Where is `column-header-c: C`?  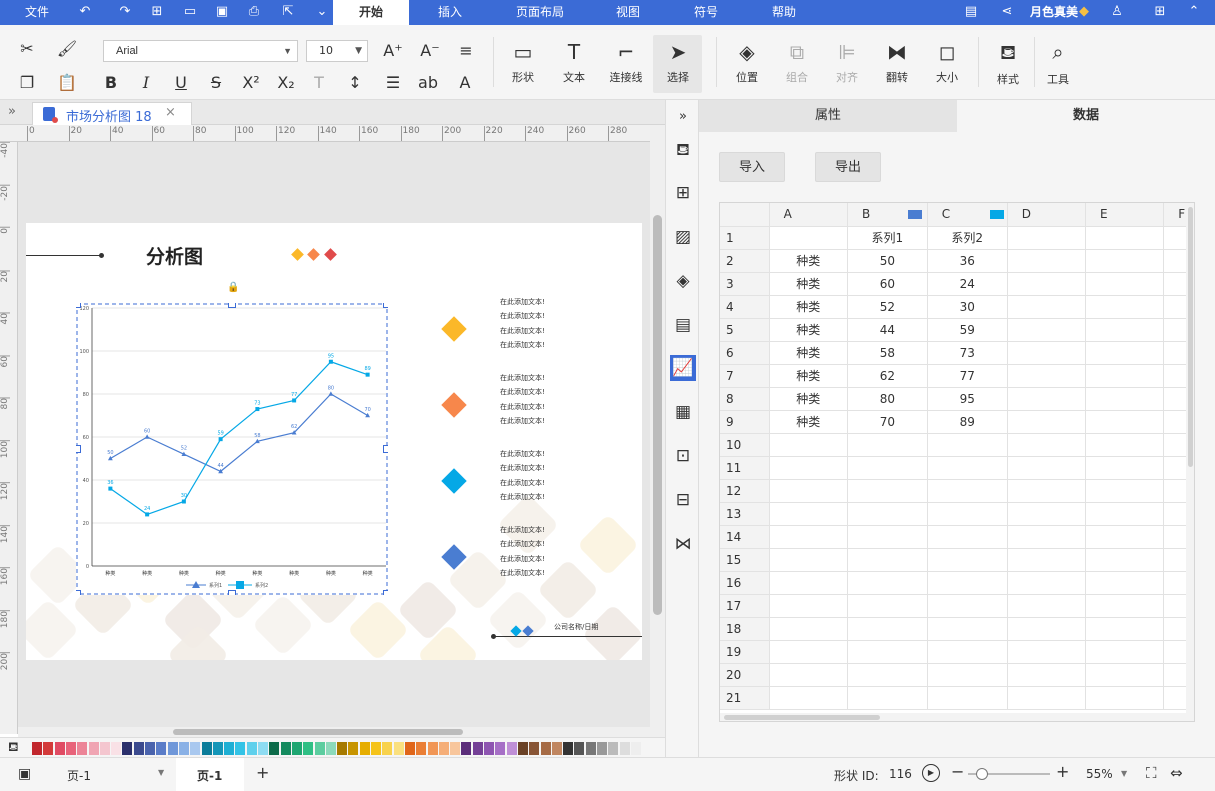 column-header-c: C is located at coordinates (967, 215).